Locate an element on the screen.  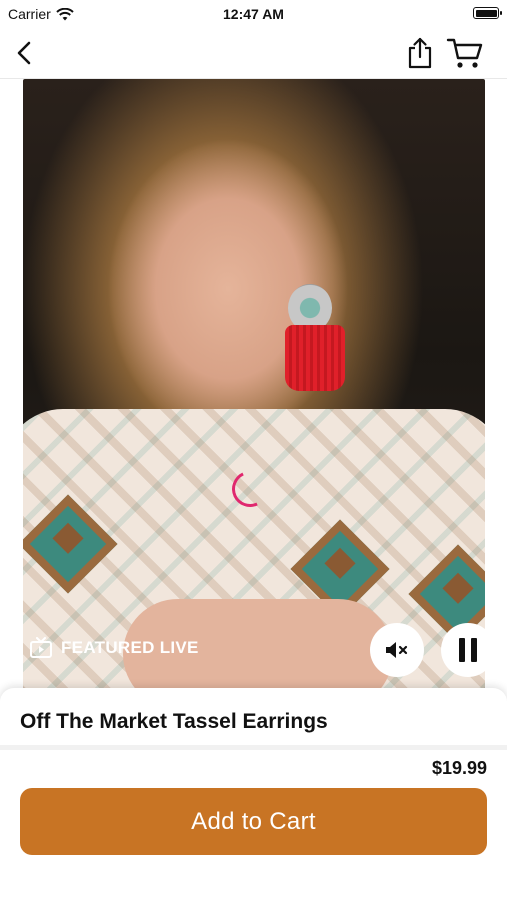
share-icon is located at coordinates (420, 53).